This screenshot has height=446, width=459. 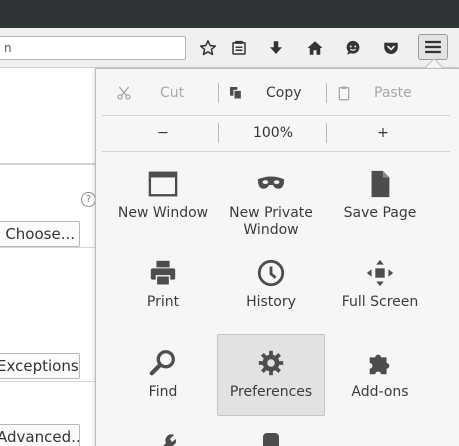 I want to click on chat-icon, so click(x=353, y=48).